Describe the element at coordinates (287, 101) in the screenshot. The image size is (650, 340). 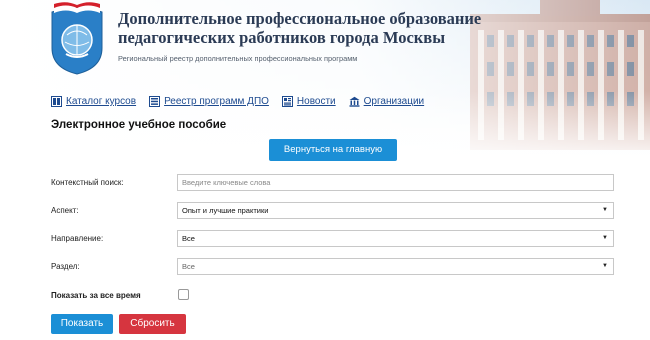
I see `news-icon` at that location.